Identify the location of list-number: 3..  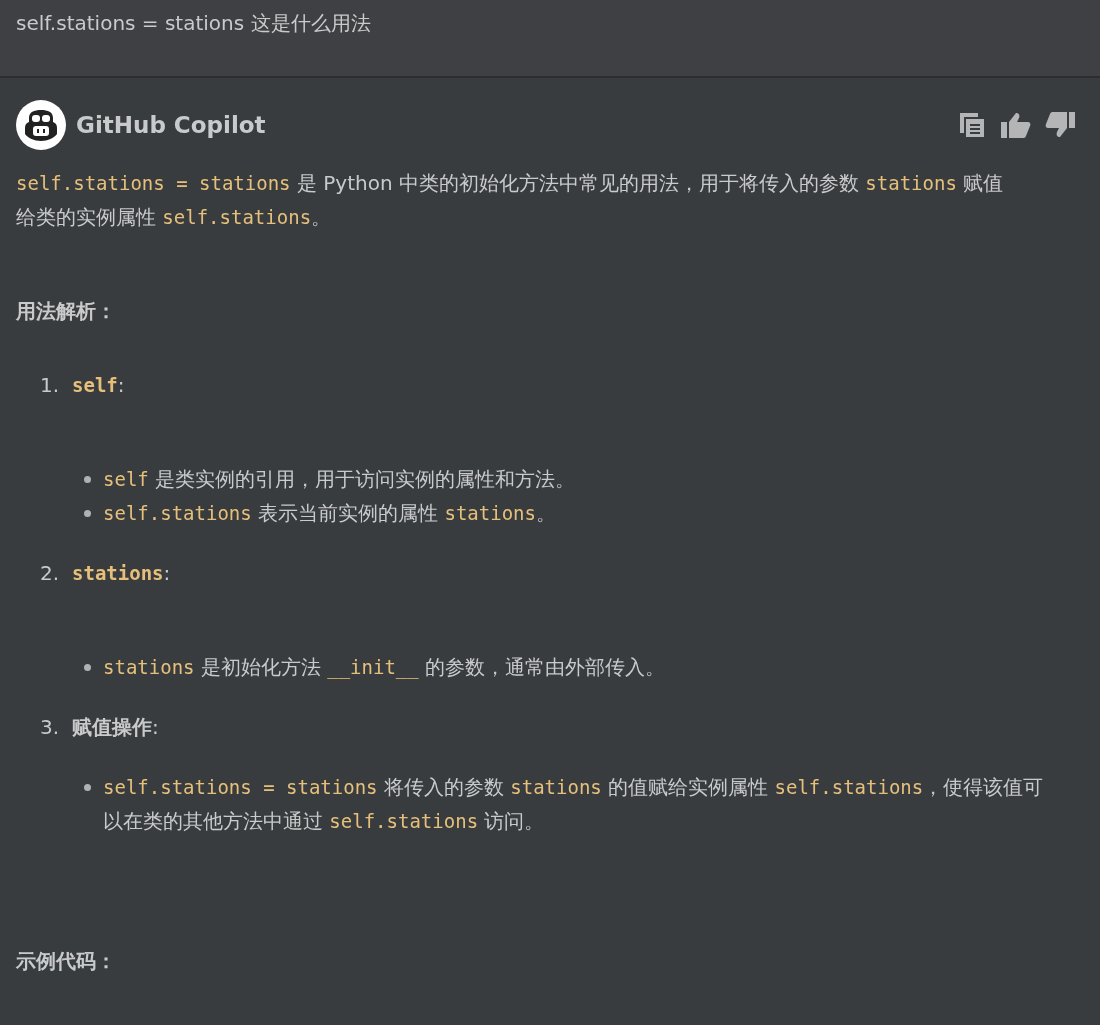
(50, 727).